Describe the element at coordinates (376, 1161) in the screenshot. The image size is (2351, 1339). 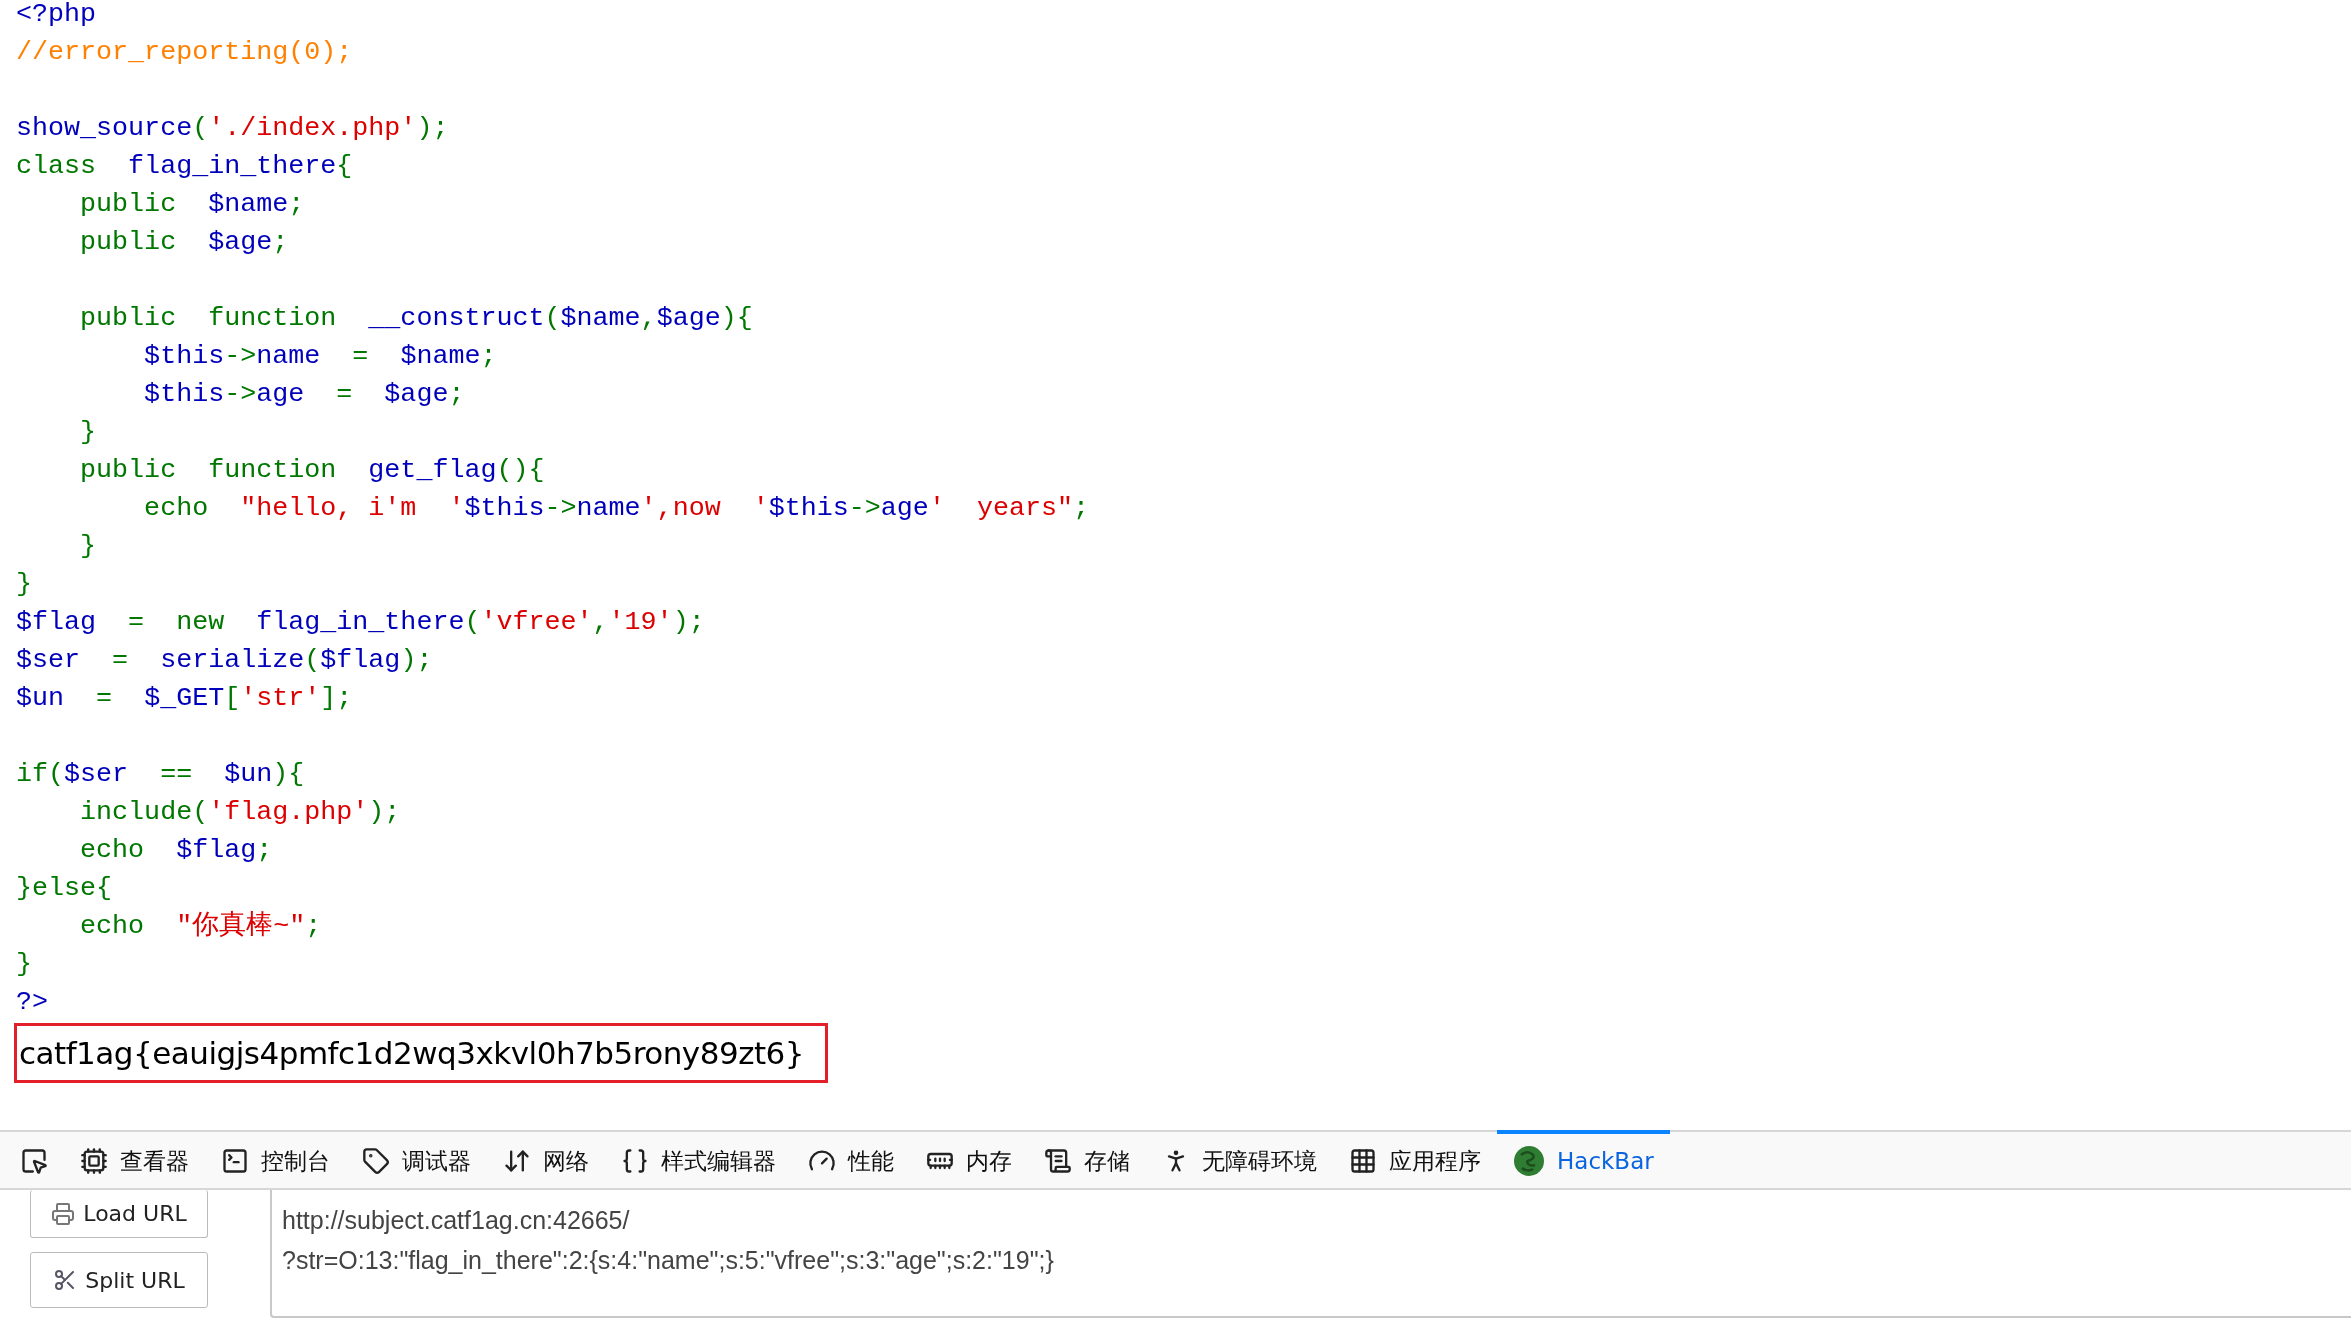
I see `tag-icon` at that location.